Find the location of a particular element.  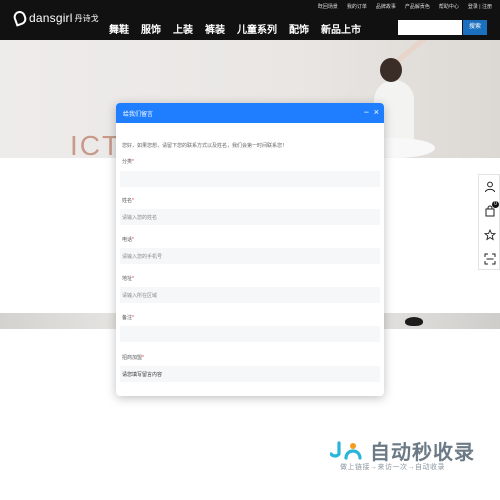

shoe-image is located at coordinates (414, 321).